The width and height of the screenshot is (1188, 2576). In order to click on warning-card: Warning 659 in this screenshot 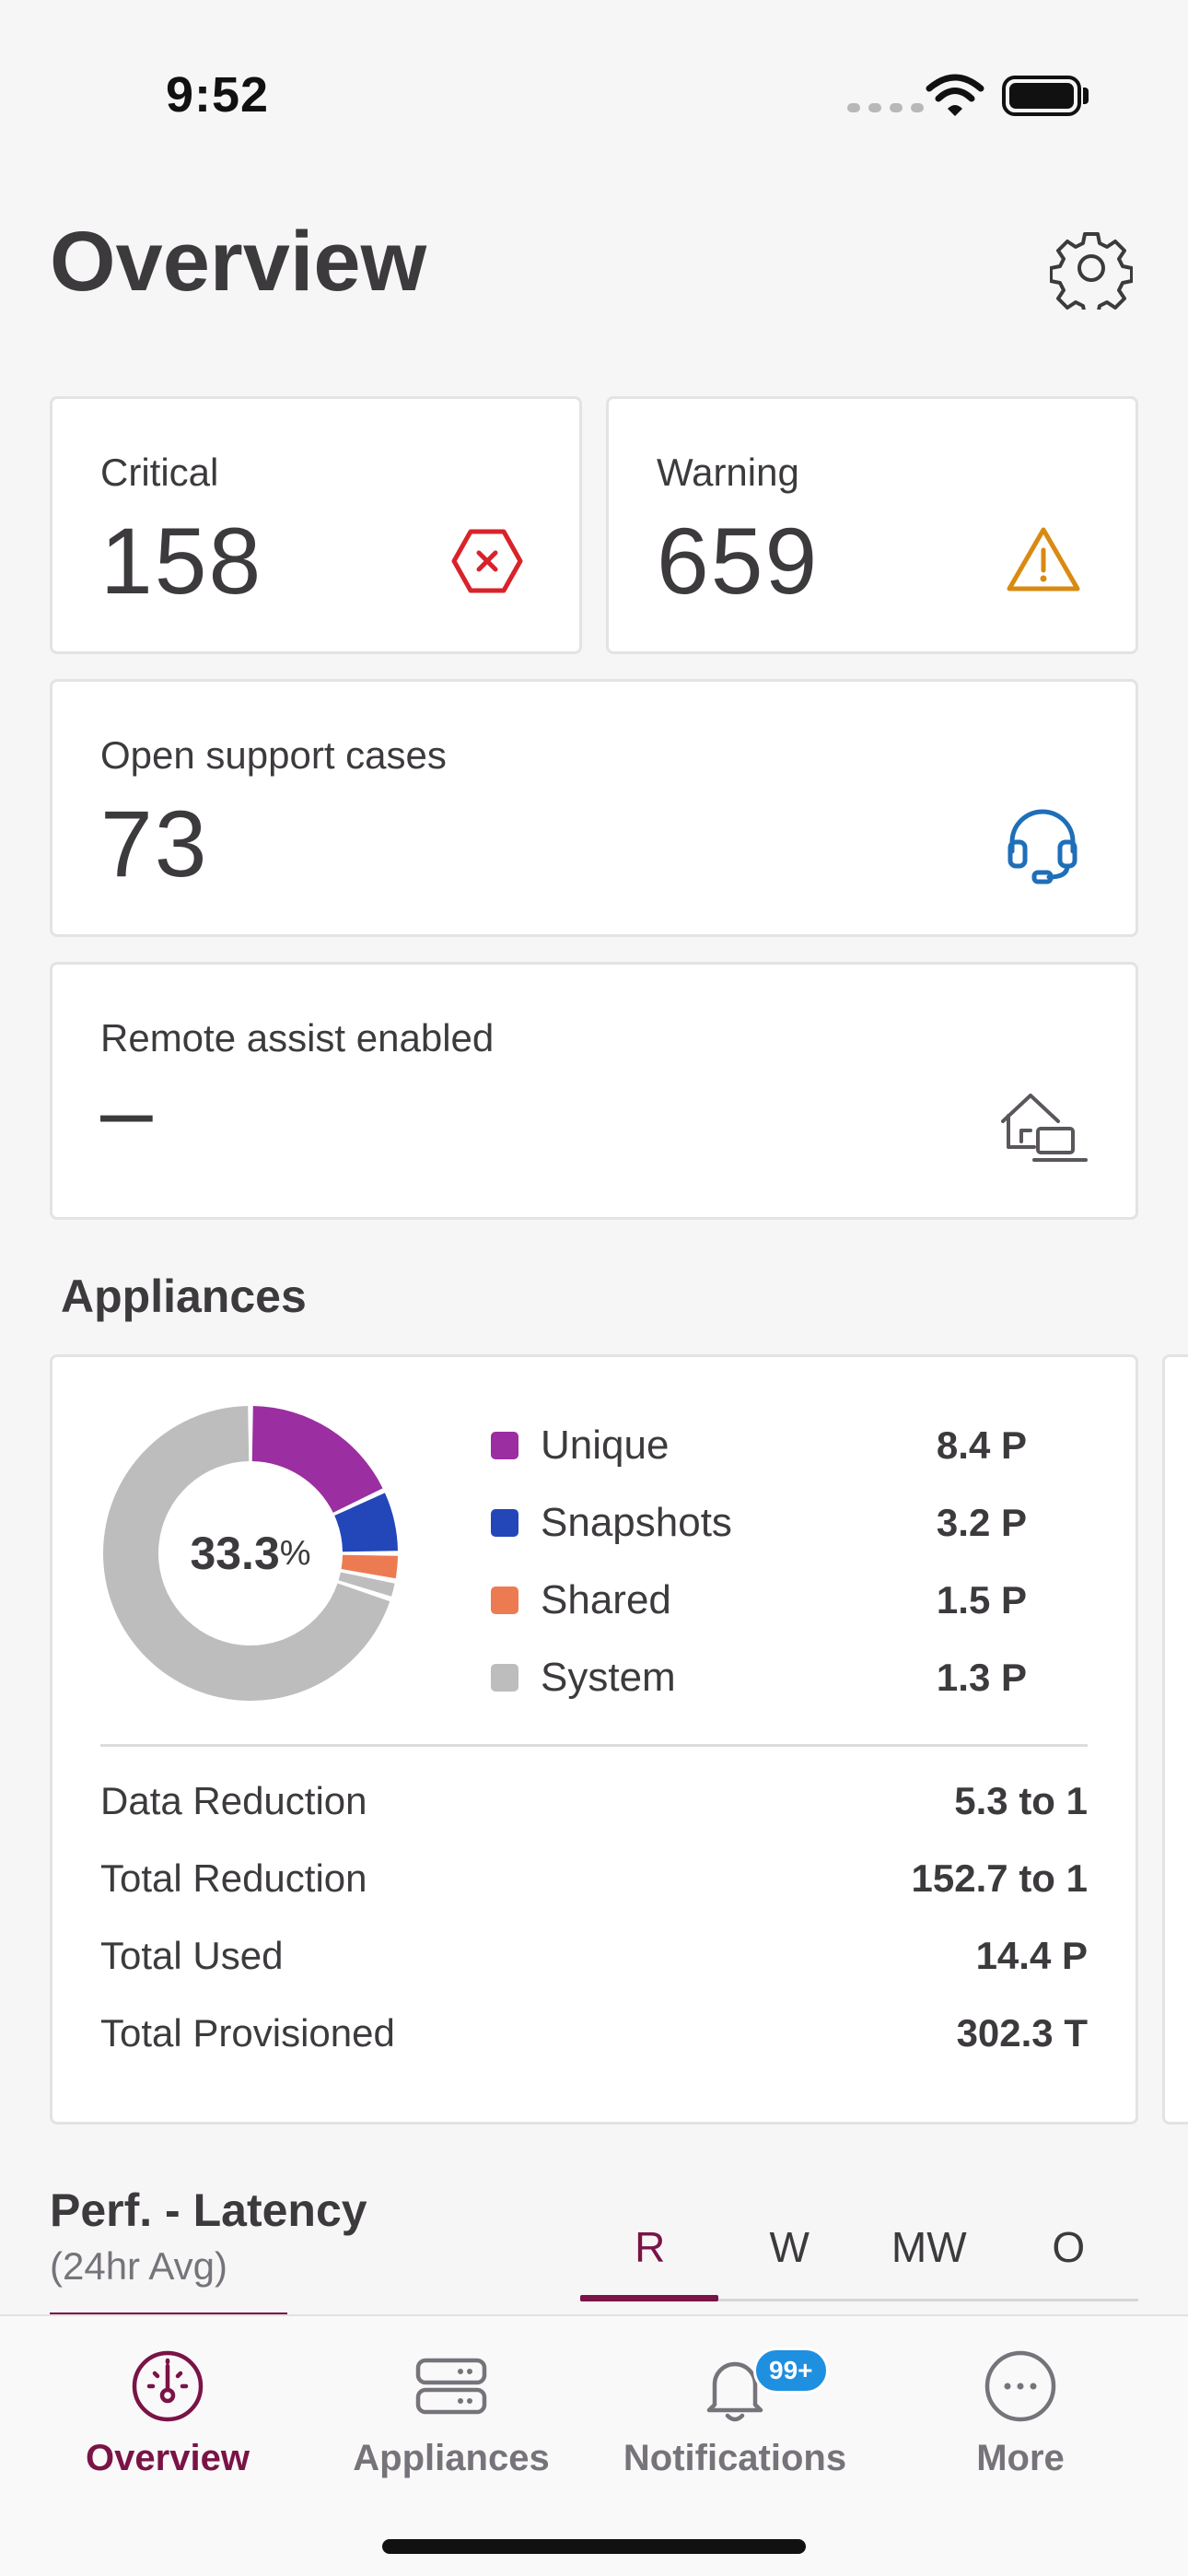, I will do `click(872, 525)`.